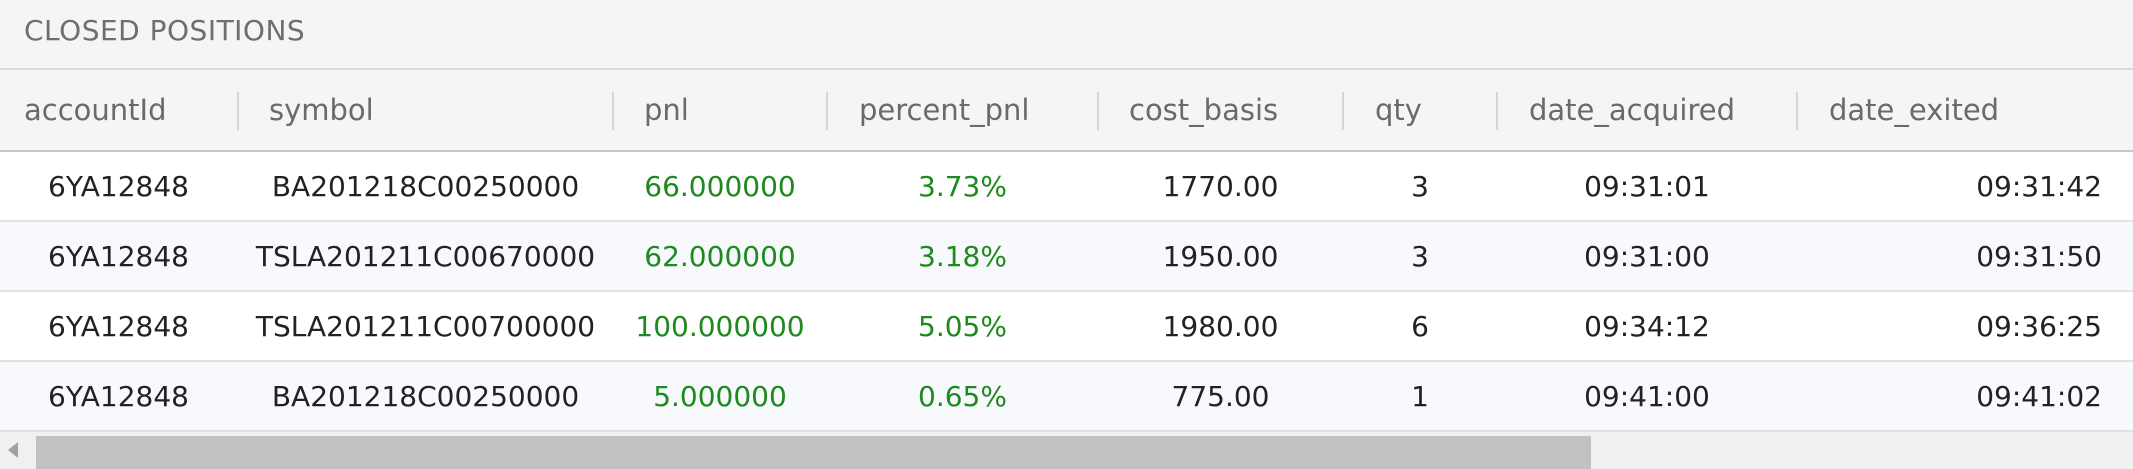 The height and width of the screenshot is (469, 2133). I want to click on panel-header: CLOSED POSITIONS, so click(1066, 35).